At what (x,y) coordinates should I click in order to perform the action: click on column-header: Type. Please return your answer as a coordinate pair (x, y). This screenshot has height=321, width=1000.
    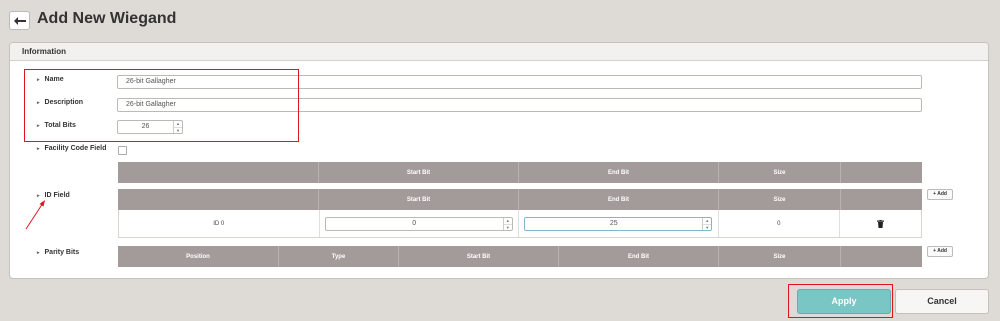
    Looking at the image, I should click on (338, 256).